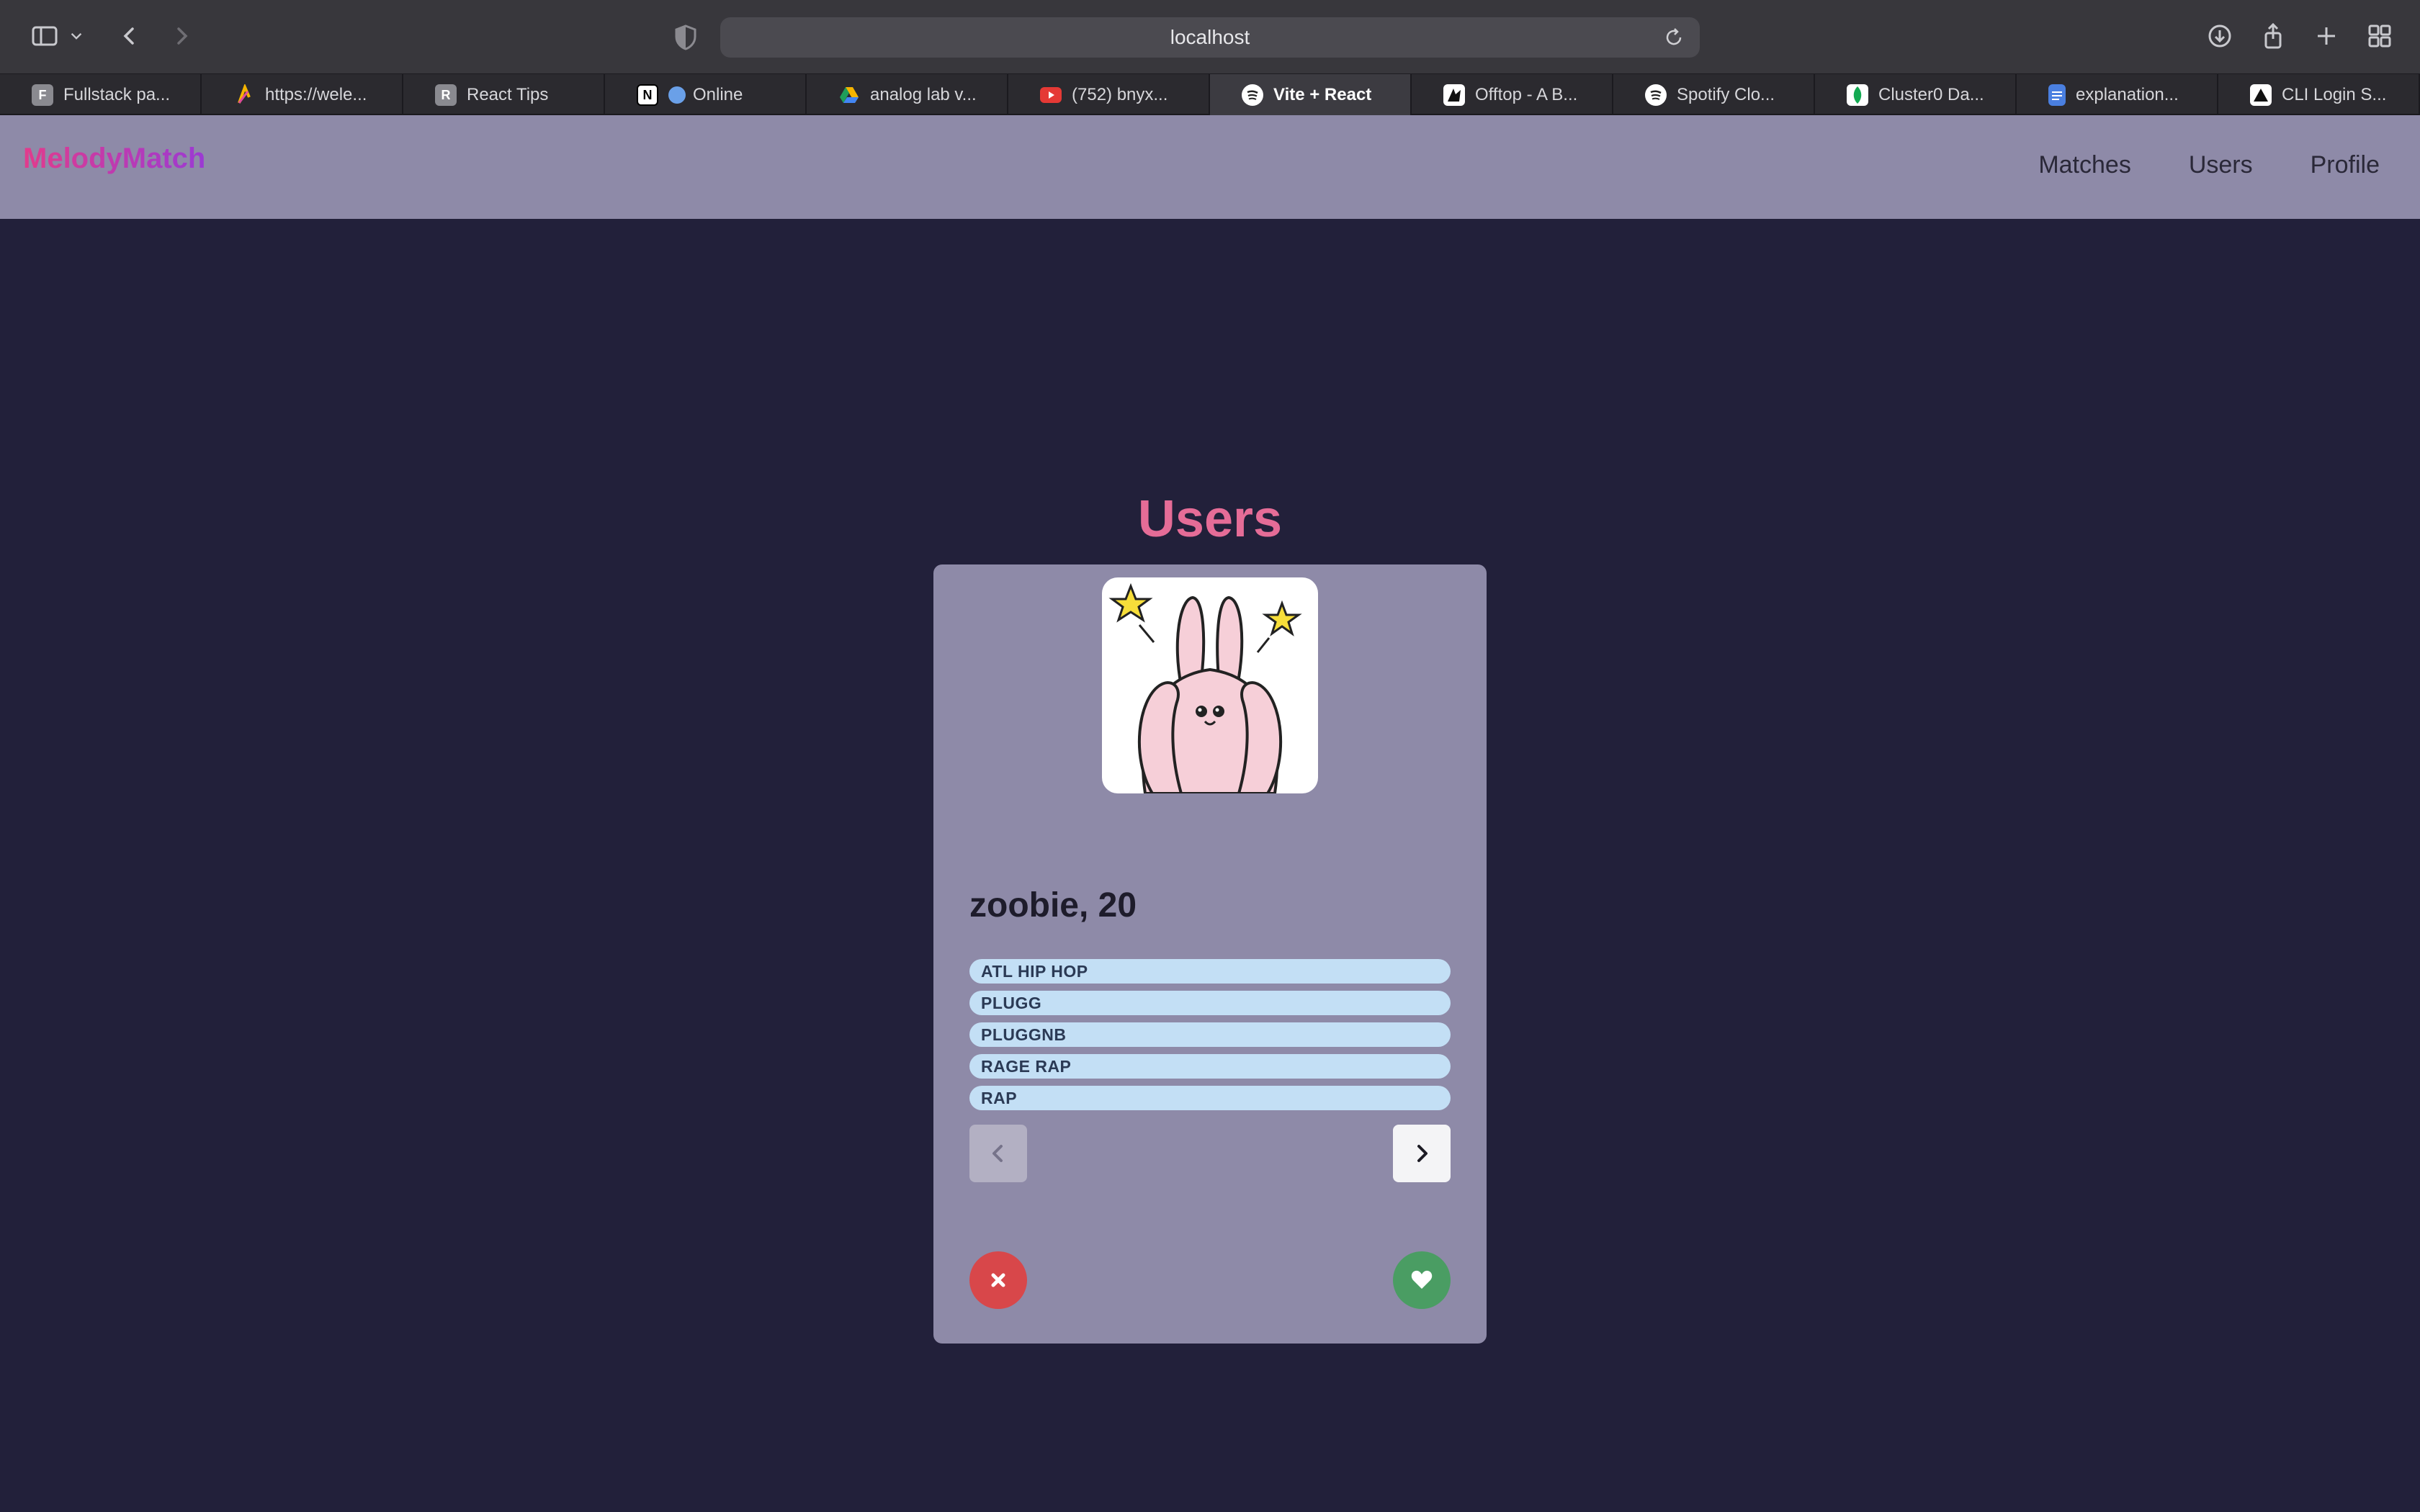 Image resolution: width=2420 pixels, height=1512 pixels. What do you see at coordinates (2326, 36) in the screenshot?
I see `new-tab-icon` at bounding box center [2326, 36].